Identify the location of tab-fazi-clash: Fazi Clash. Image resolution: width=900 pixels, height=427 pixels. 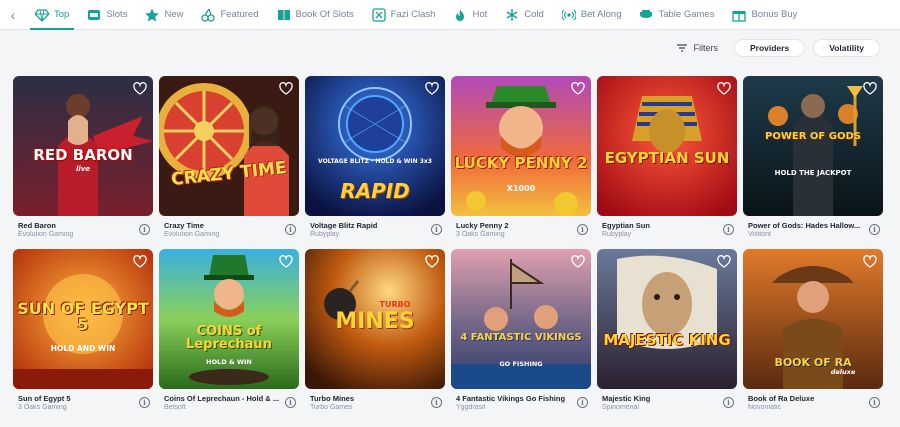
(404, 15).